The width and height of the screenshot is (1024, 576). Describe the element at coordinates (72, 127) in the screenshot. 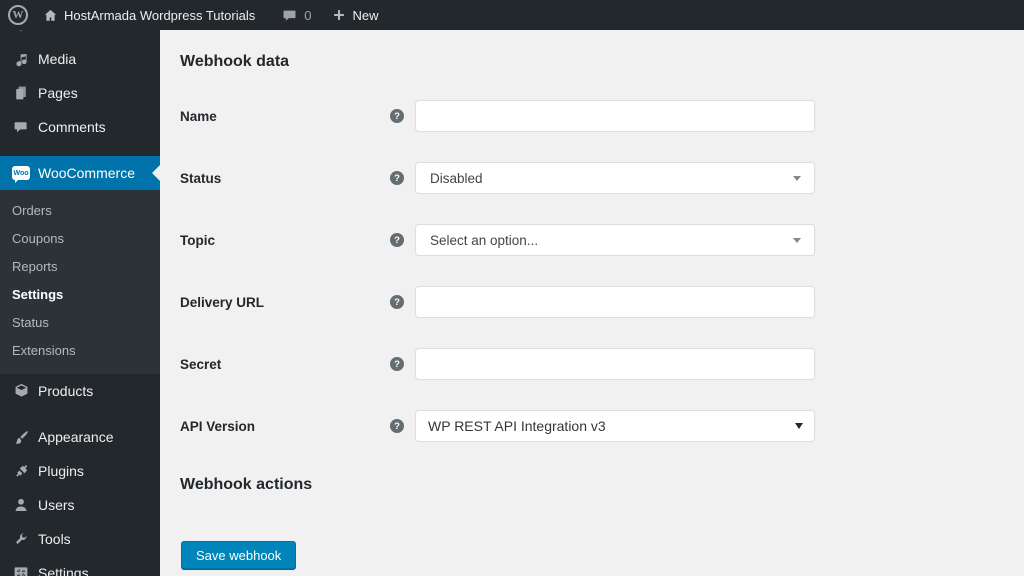

I see `sidebar-item-label: Comments` at that location.